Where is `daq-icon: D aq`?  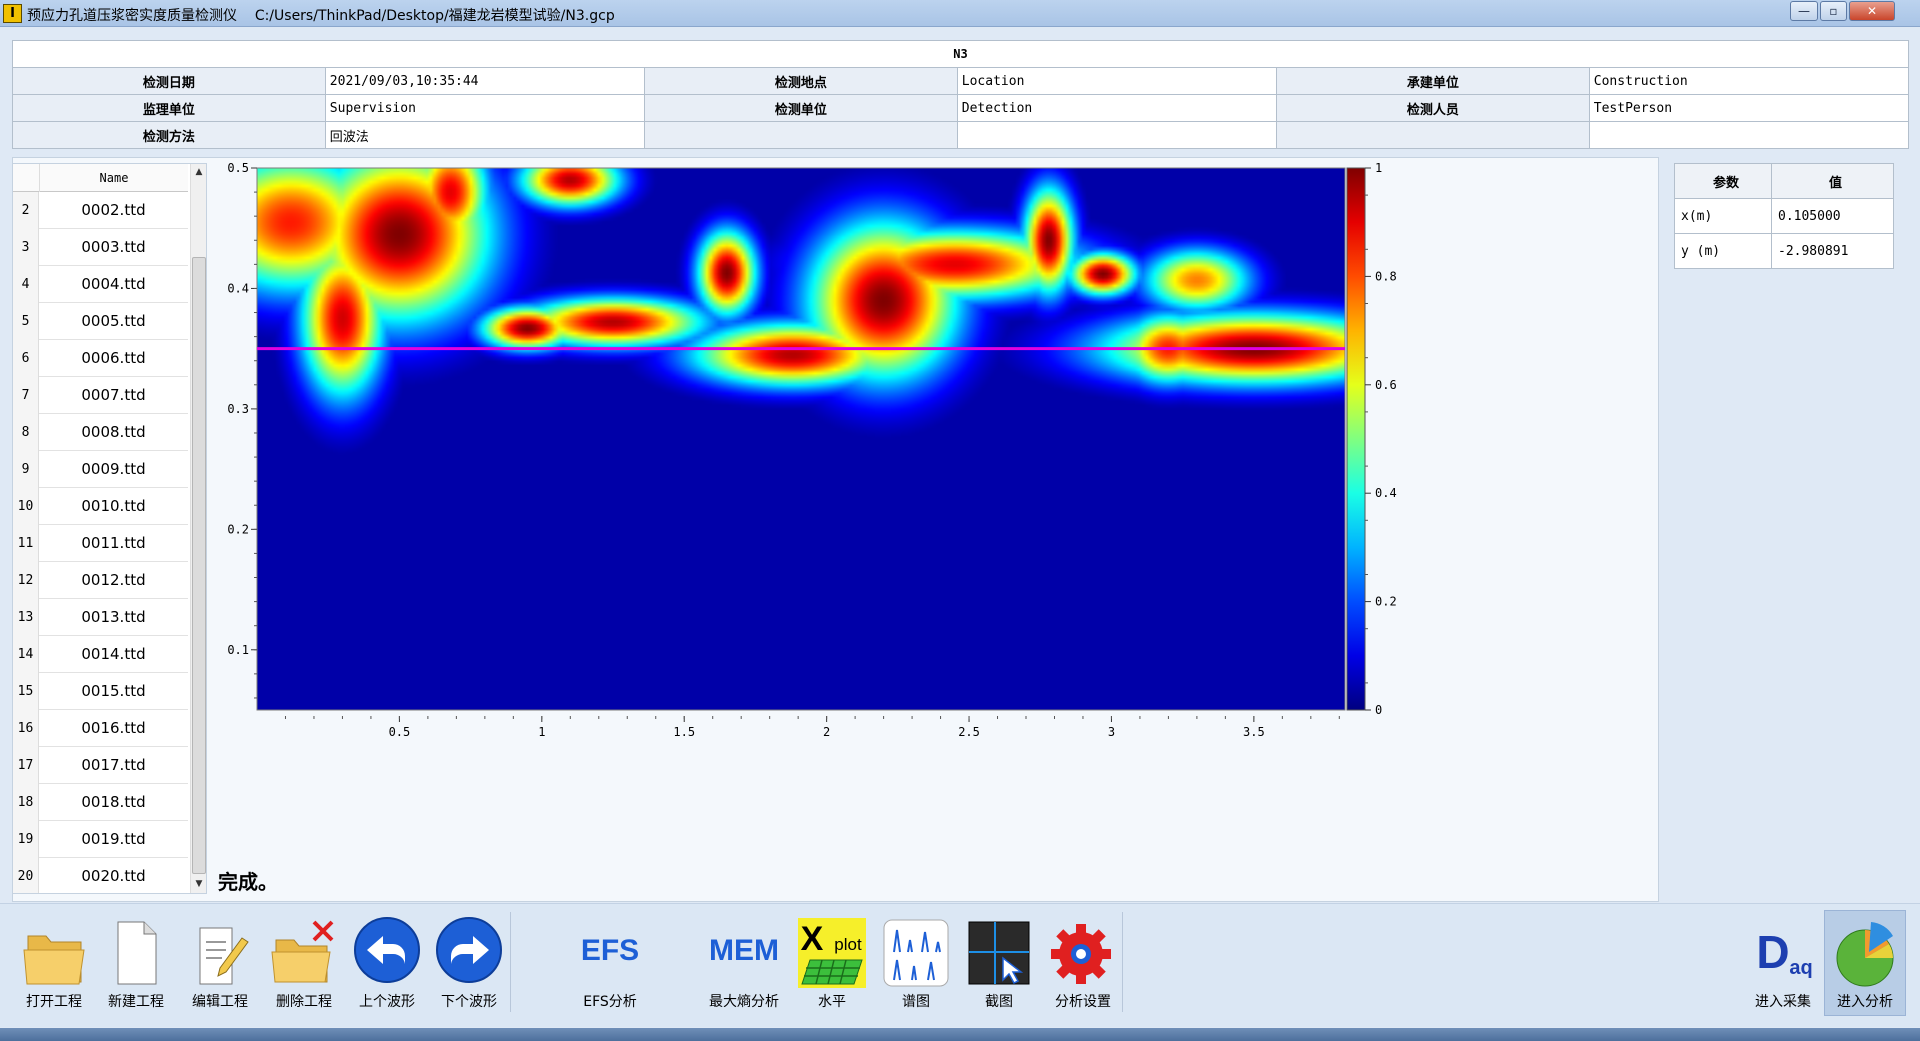 daq-icon: D aq is located at coordinates (1784, 952).